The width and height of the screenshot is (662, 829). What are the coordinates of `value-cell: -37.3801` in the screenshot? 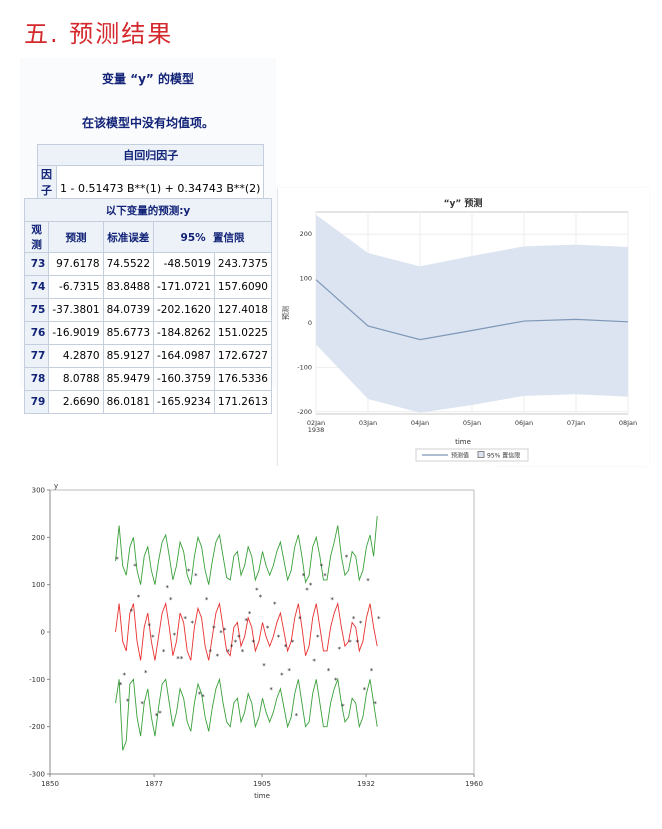 It's located at (76, 310).